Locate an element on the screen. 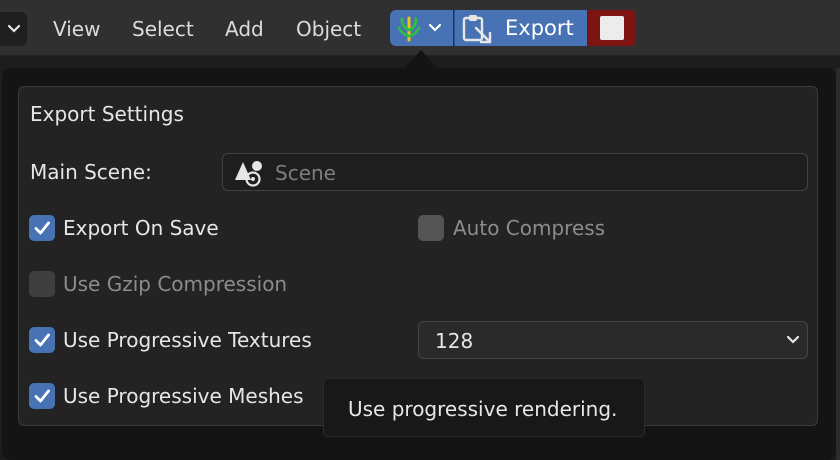 The width and height of the screenshot is (840, 460). main-scene-field: Scene is located at coordinates (515, 172).